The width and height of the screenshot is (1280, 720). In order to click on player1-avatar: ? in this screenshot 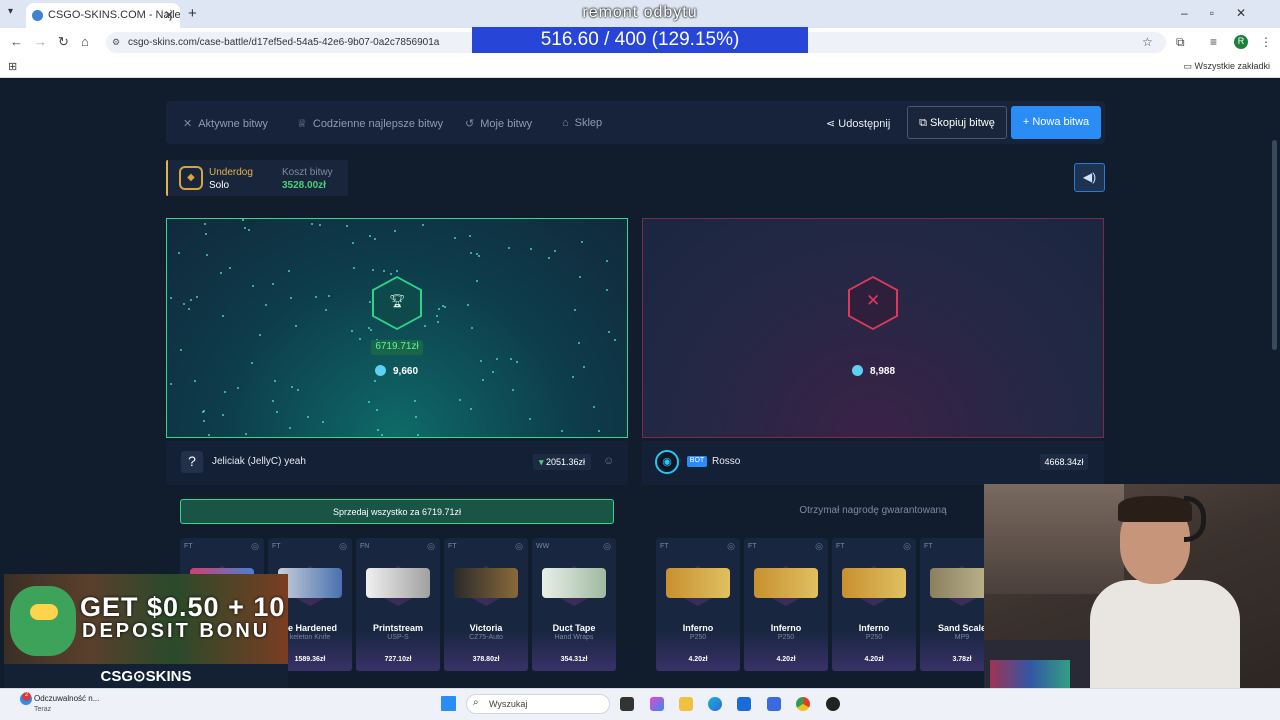, I will do `click(192, 462)`.